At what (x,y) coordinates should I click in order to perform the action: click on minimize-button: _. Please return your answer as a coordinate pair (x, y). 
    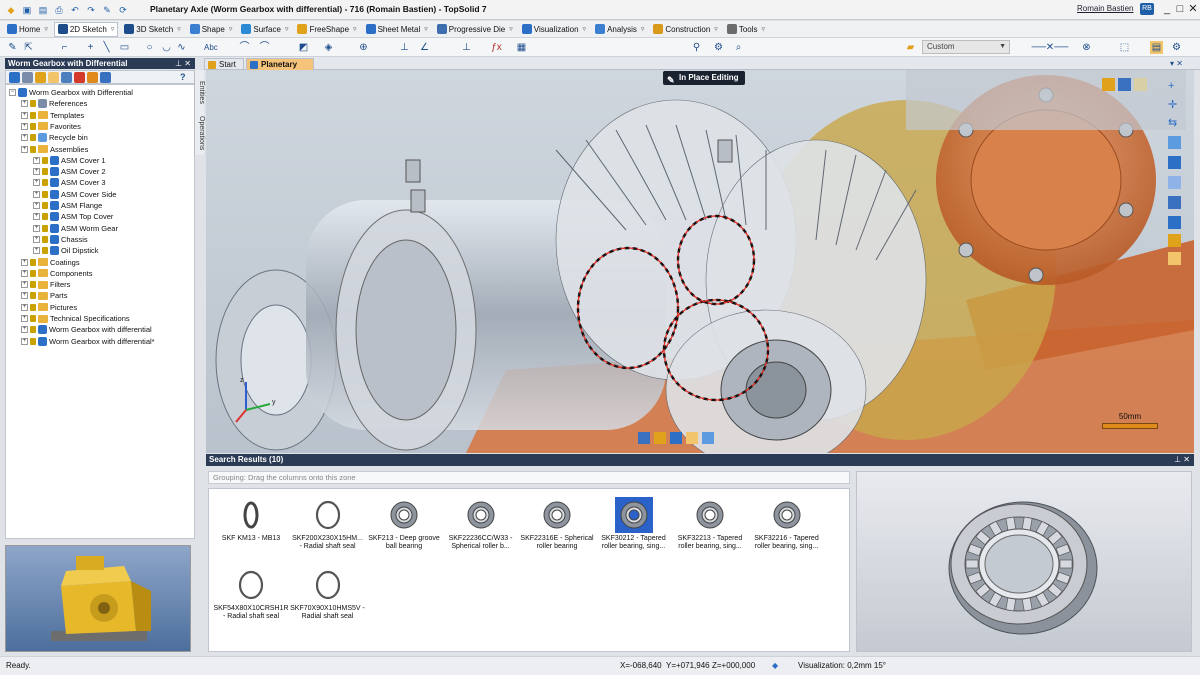
    Looking at the image, I should click on (1167, 9).